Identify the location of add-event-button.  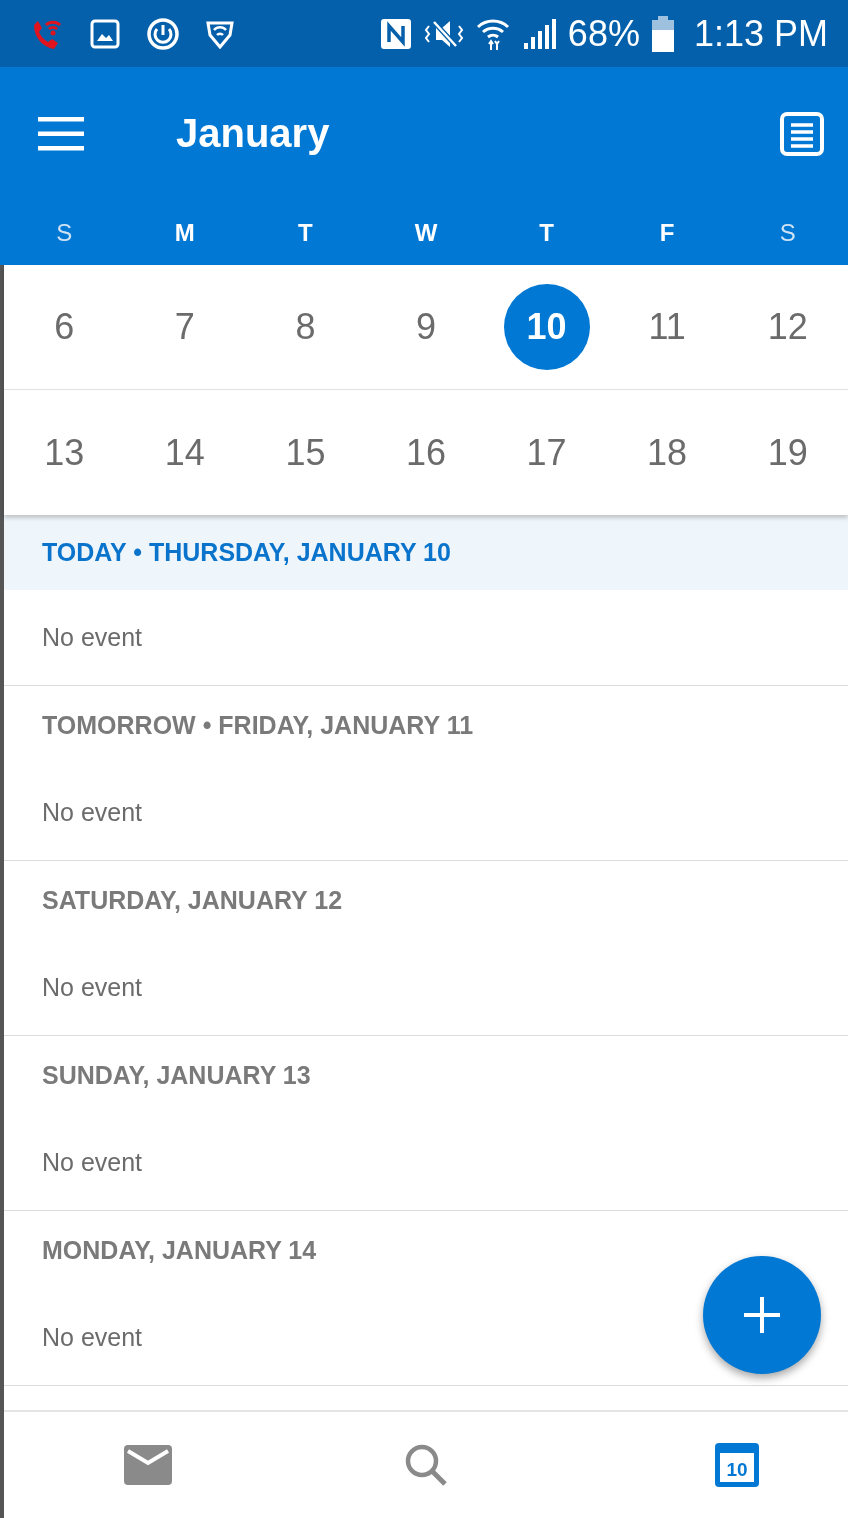
(762, 1315).